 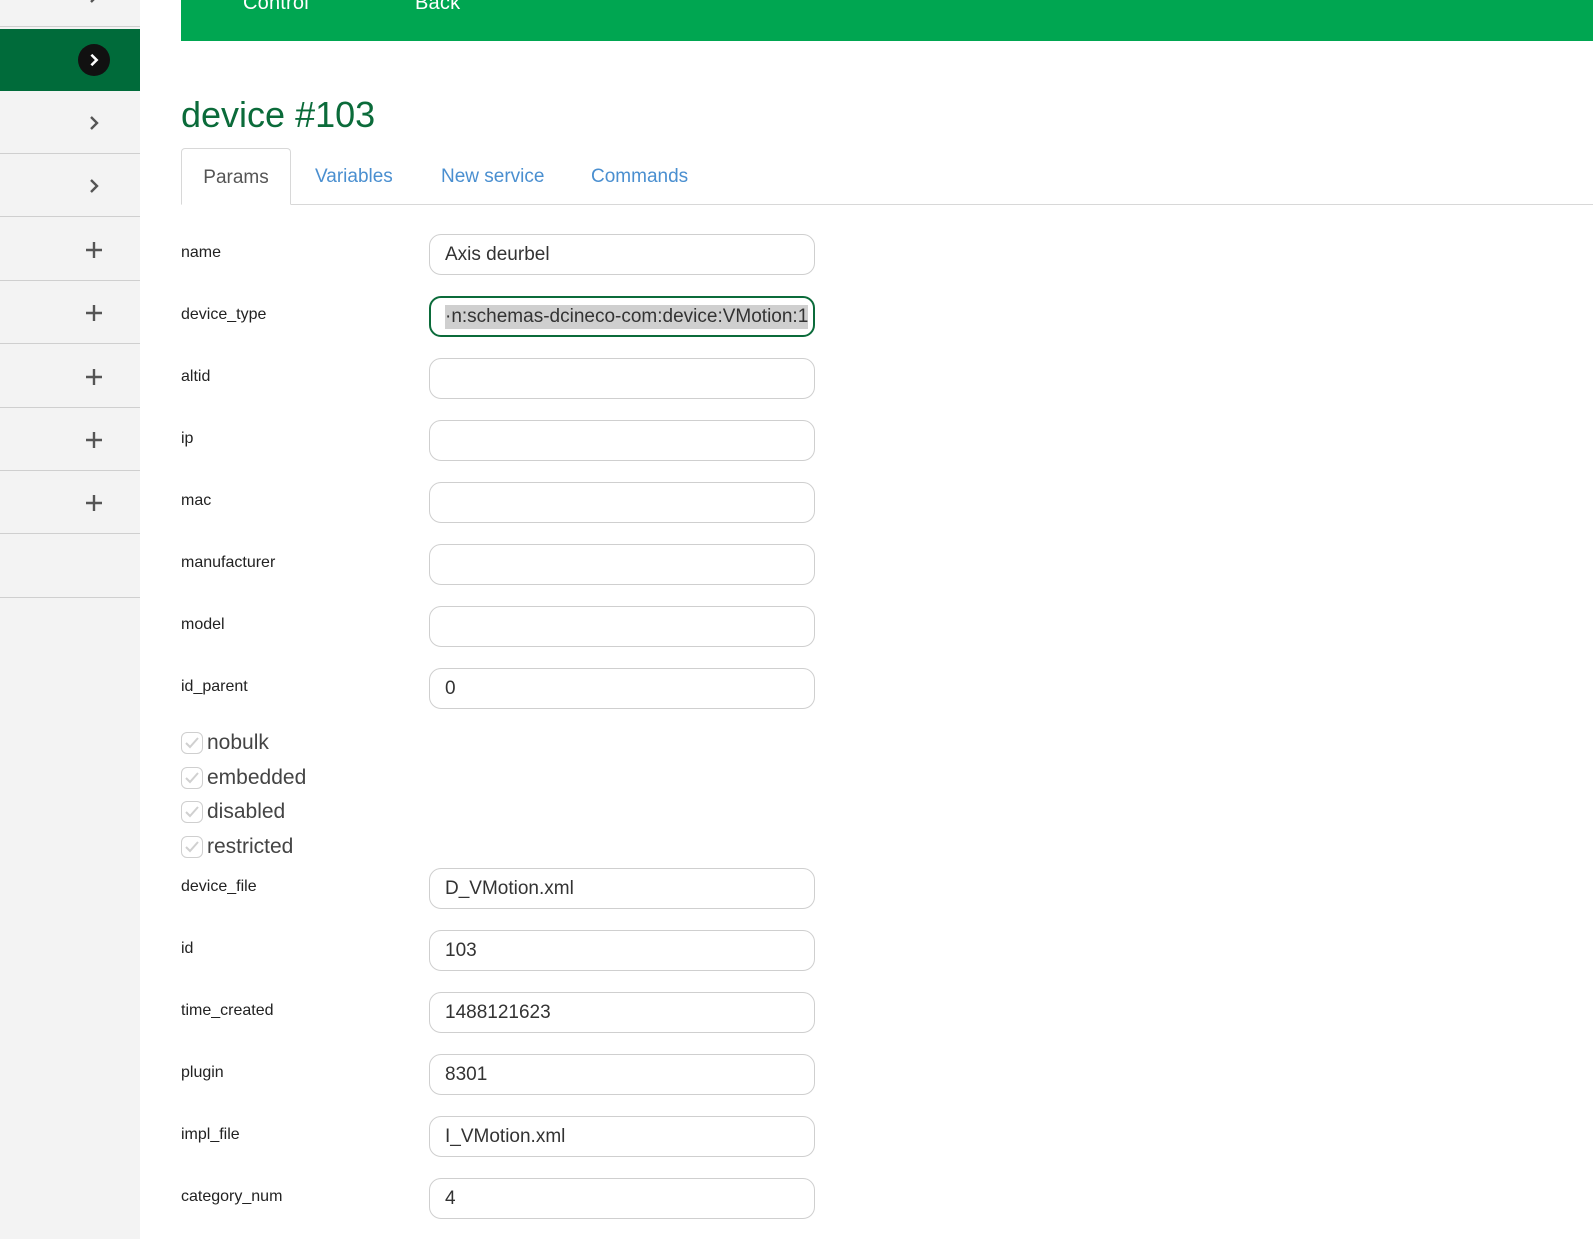 I want to click on label-model: model, so click(x=203, y=624).